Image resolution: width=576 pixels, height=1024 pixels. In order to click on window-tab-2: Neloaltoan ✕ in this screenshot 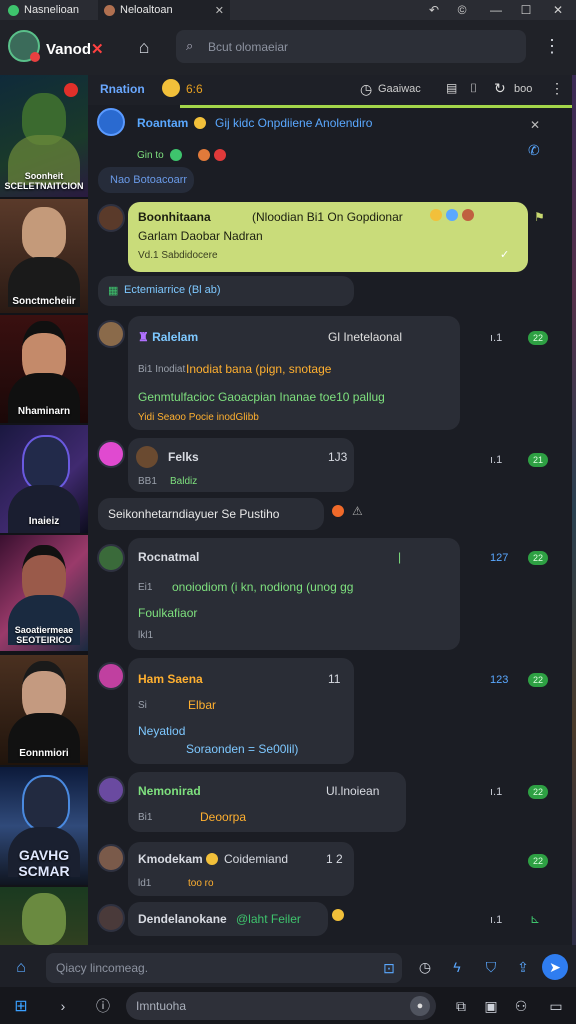, I will do `click(164, 10)`.